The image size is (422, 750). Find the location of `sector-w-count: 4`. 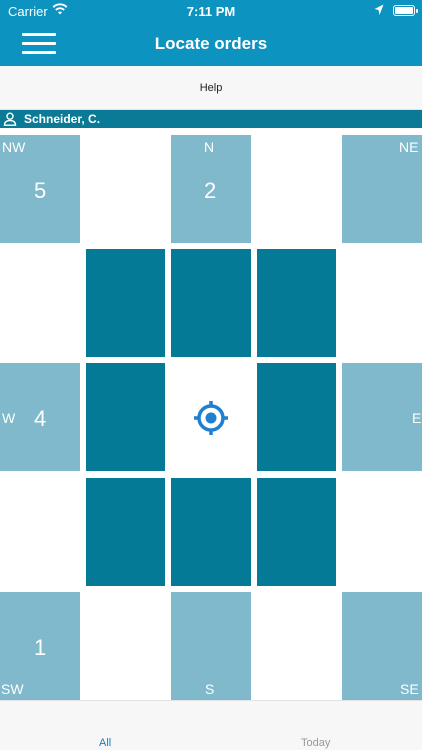

sector-w-count: 4 is located at coordinates (40, 418).